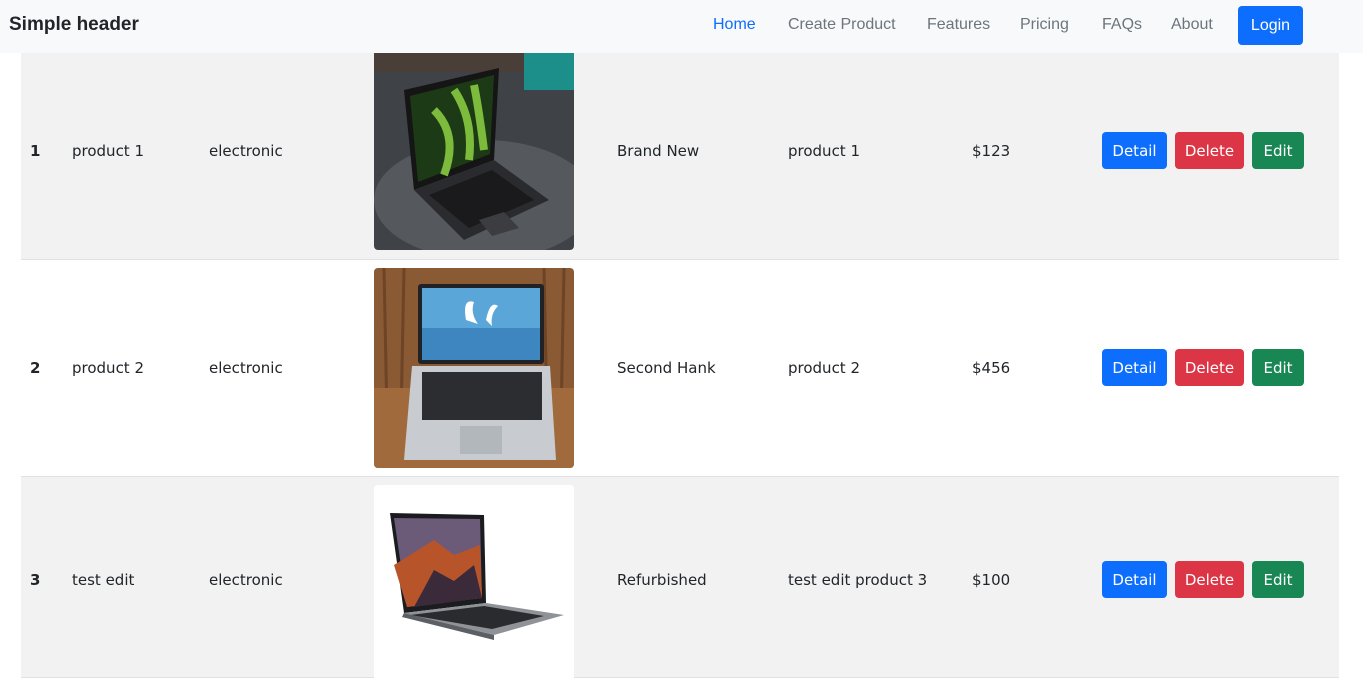 The image size is (1363, 685). What do you see at coordinates (658, 151) in the screenshot?
I see `product-condition: Brand New` at bounding box center [658, 151].